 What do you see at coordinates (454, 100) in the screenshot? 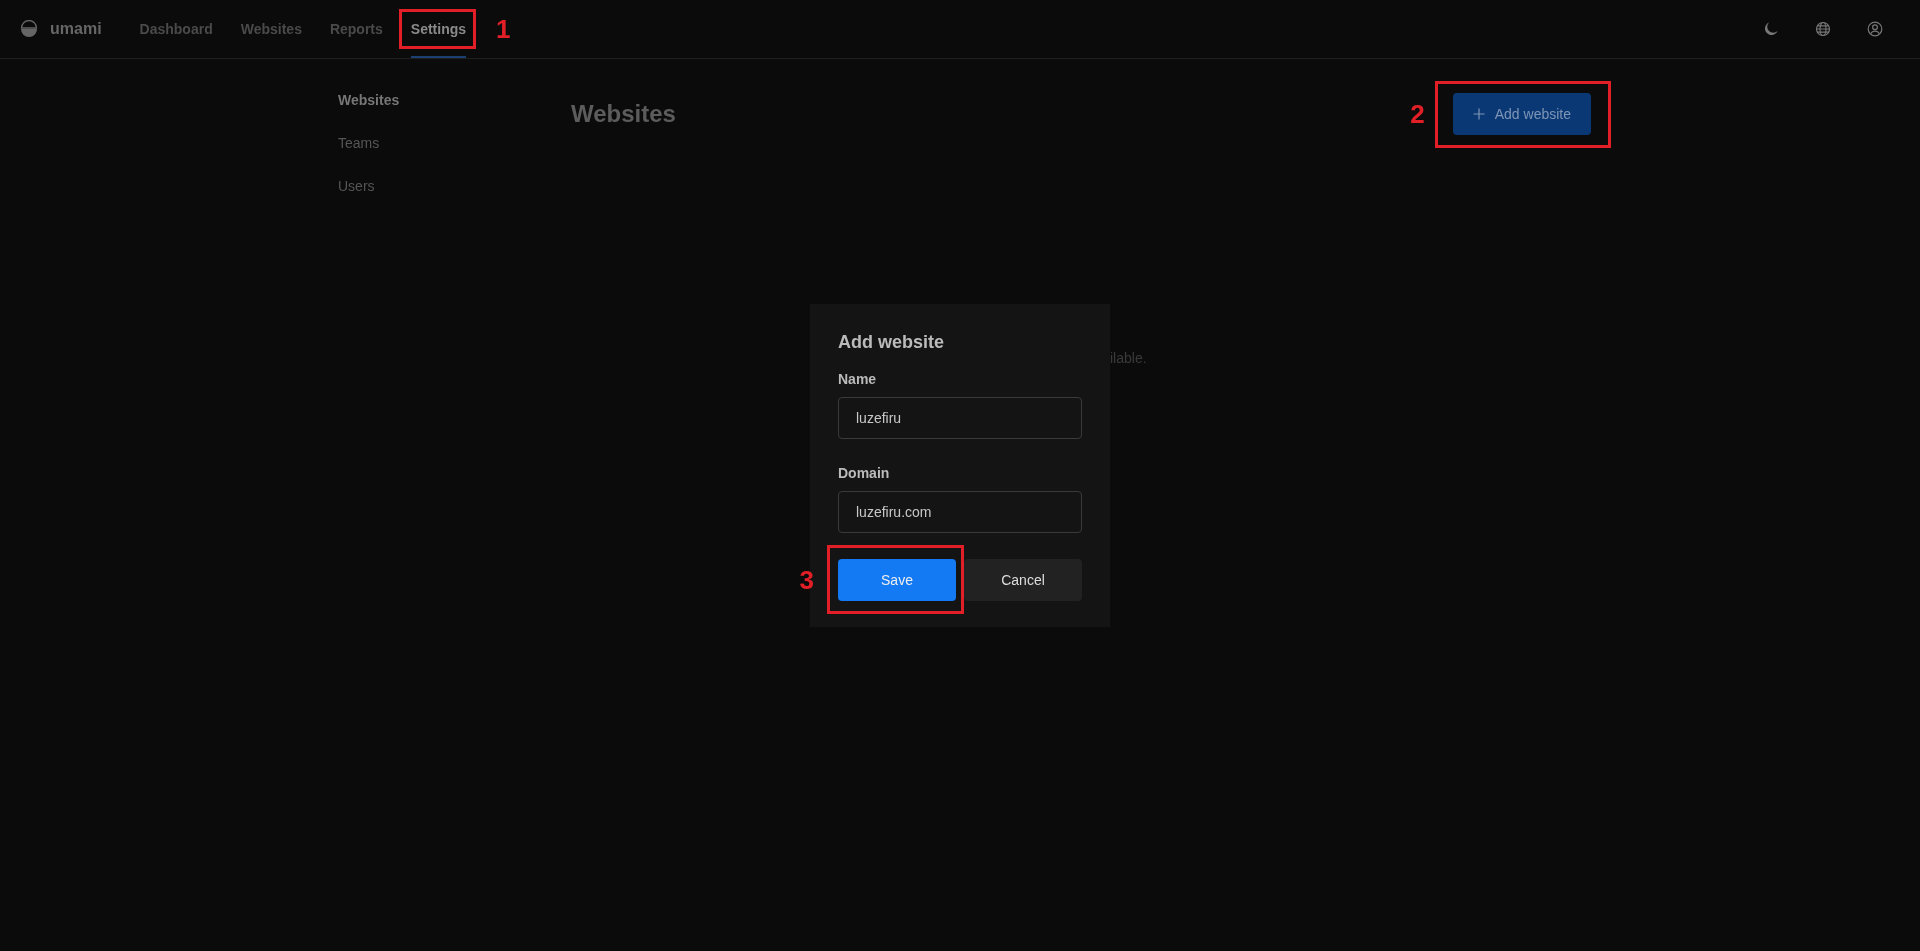
I see `sidebar-item: Websites` at bounding box center [454, 100].